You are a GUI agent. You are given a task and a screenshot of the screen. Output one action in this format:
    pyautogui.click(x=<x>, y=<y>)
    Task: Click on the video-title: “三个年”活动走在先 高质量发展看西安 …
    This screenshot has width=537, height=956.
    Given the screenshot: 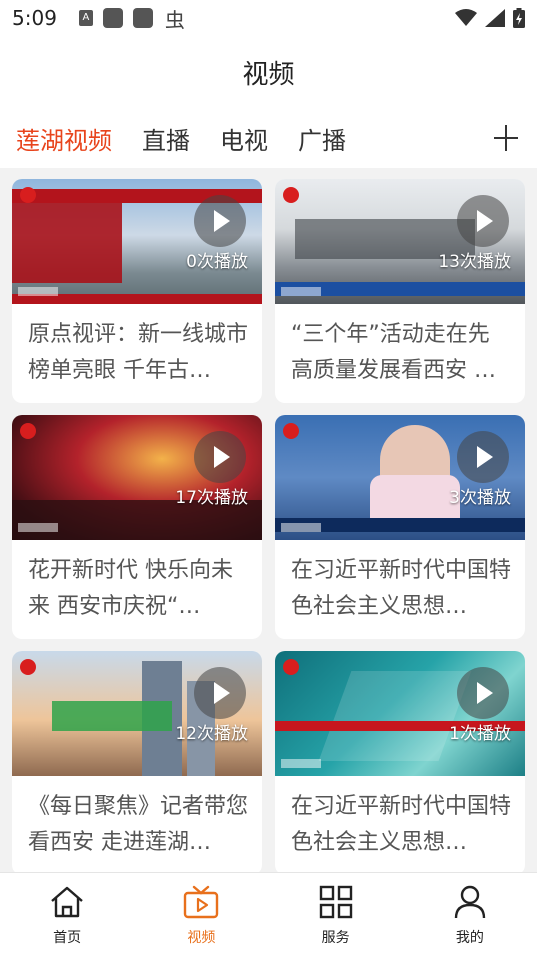 What is the action you would take?
    pyautogui.click(x=393, y=352)
    